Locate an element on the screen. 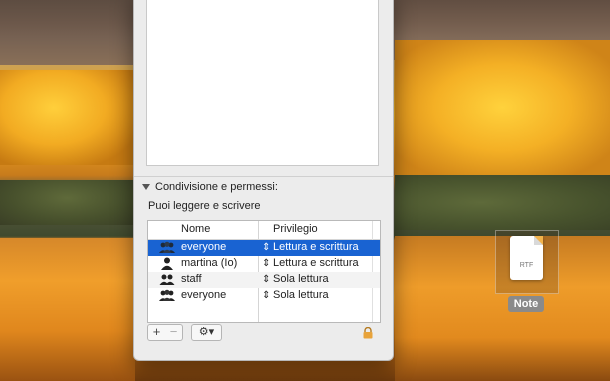 The image size is (610, 381). row-user-name: staff is located at coordinates (191, 279).